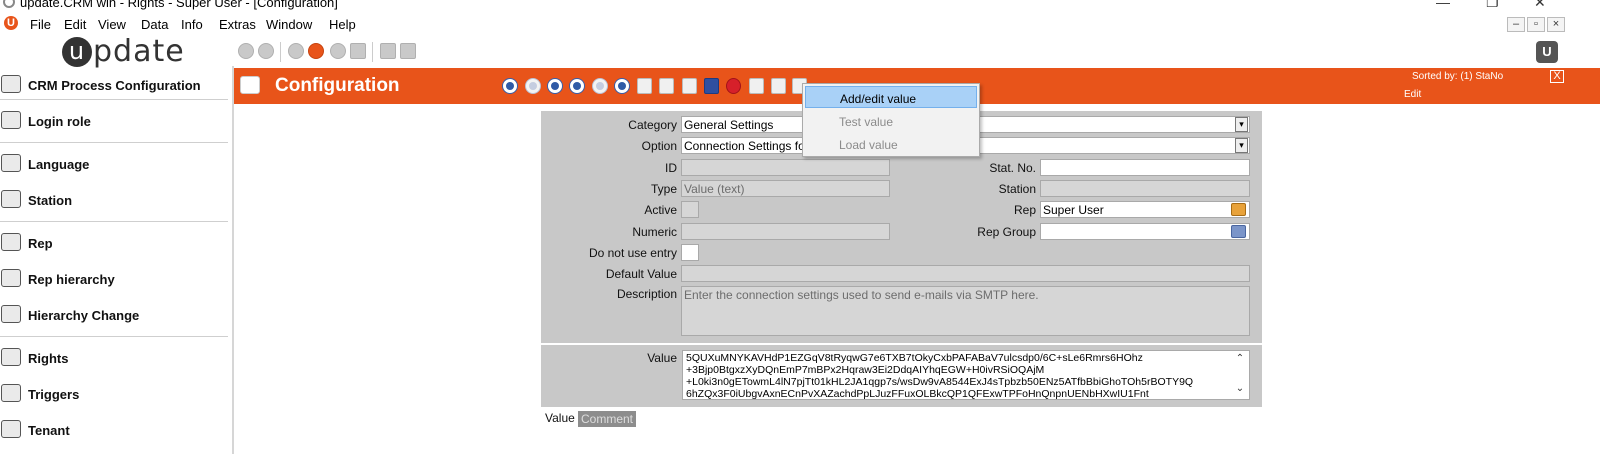 Image resolution: width=1600 pixels, height=454 pixels. I want to click on category-label: Category, so click(652, 125).